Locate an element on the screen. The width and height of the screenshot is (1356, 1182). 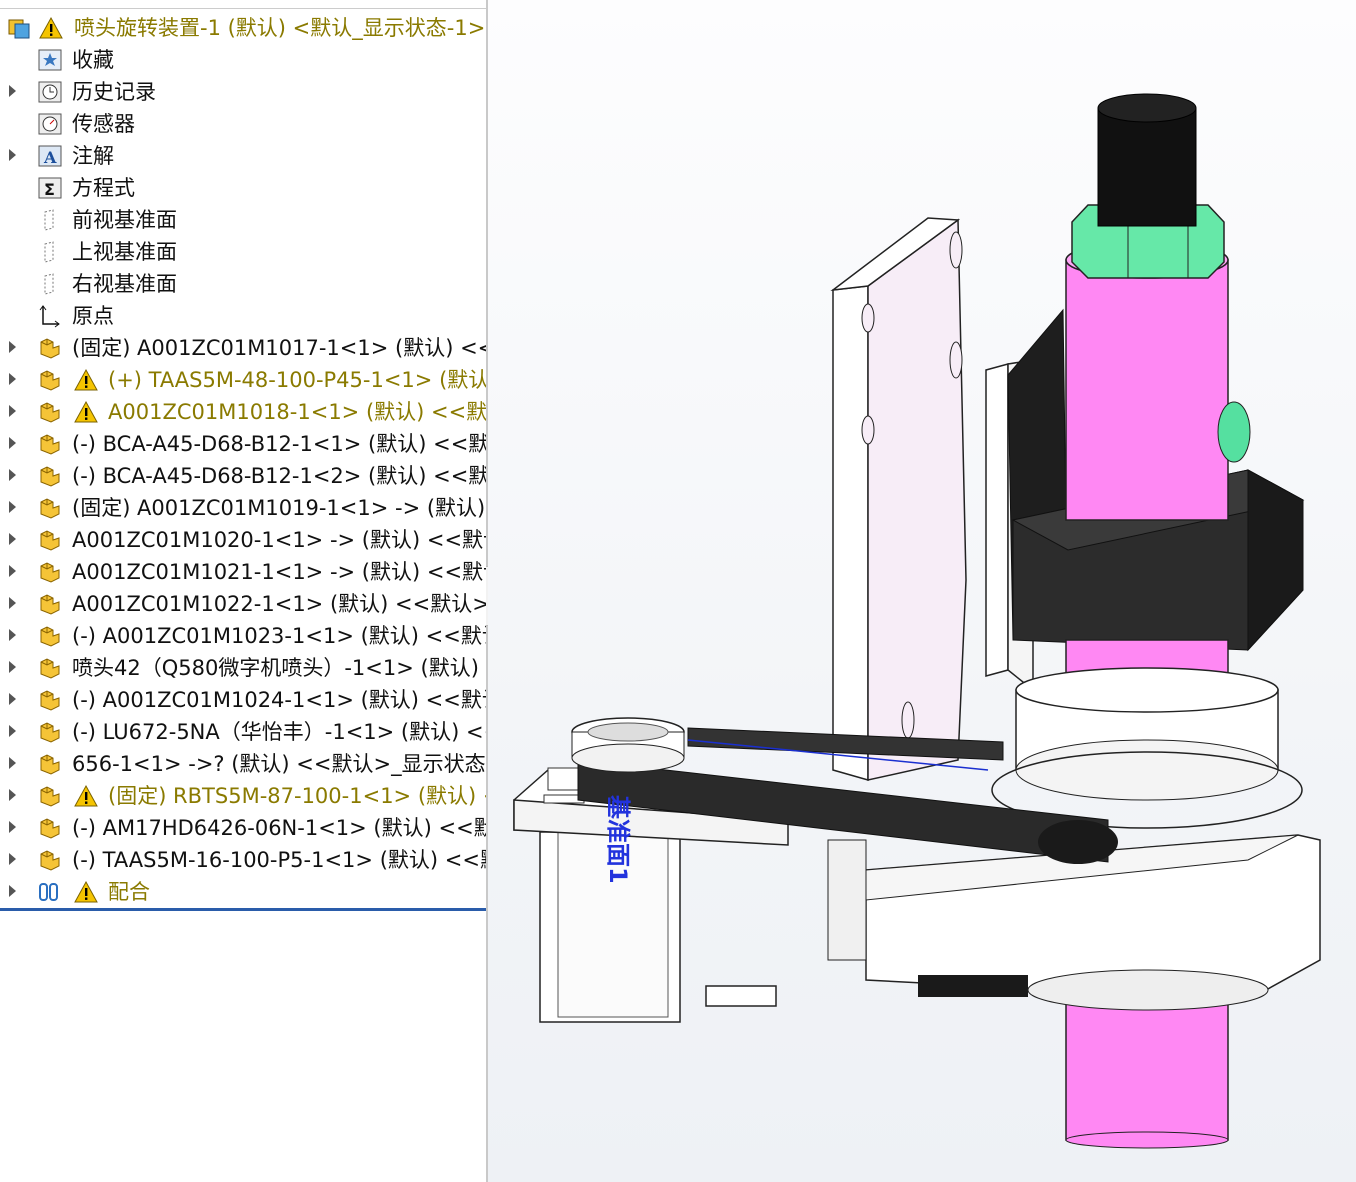
favorites-icon is located at coordinates (50, 60).